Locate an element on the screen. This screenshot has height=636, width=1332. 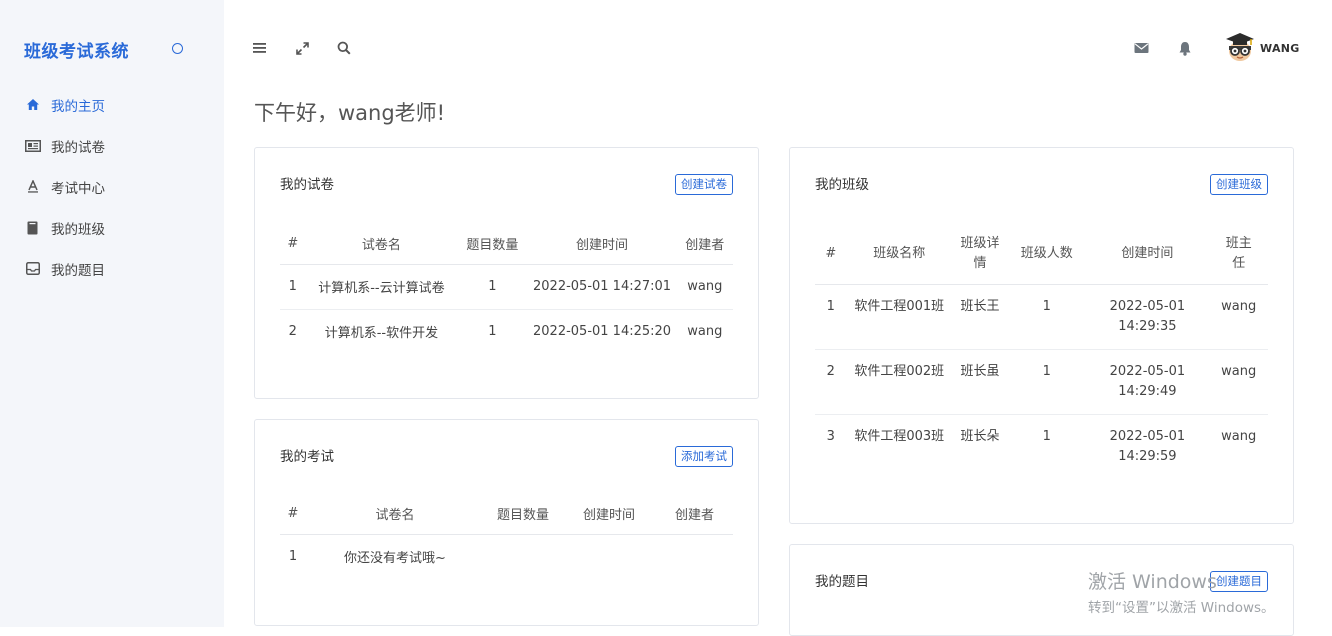
sidebar-toggle-ring-icon is located at coordinates (177, 48).